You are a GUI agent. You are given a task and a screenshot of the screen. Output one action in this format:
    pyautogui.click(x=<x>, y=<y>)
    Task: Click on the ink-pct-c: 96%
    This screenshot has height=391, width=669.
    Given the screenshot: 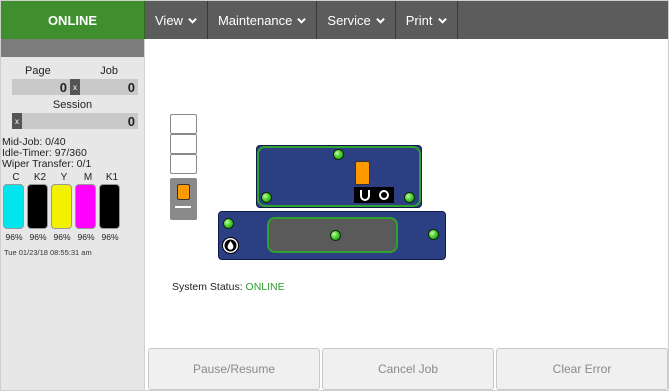 What is the action you would take?
    pyautogui.click(x=14, y=237)
    